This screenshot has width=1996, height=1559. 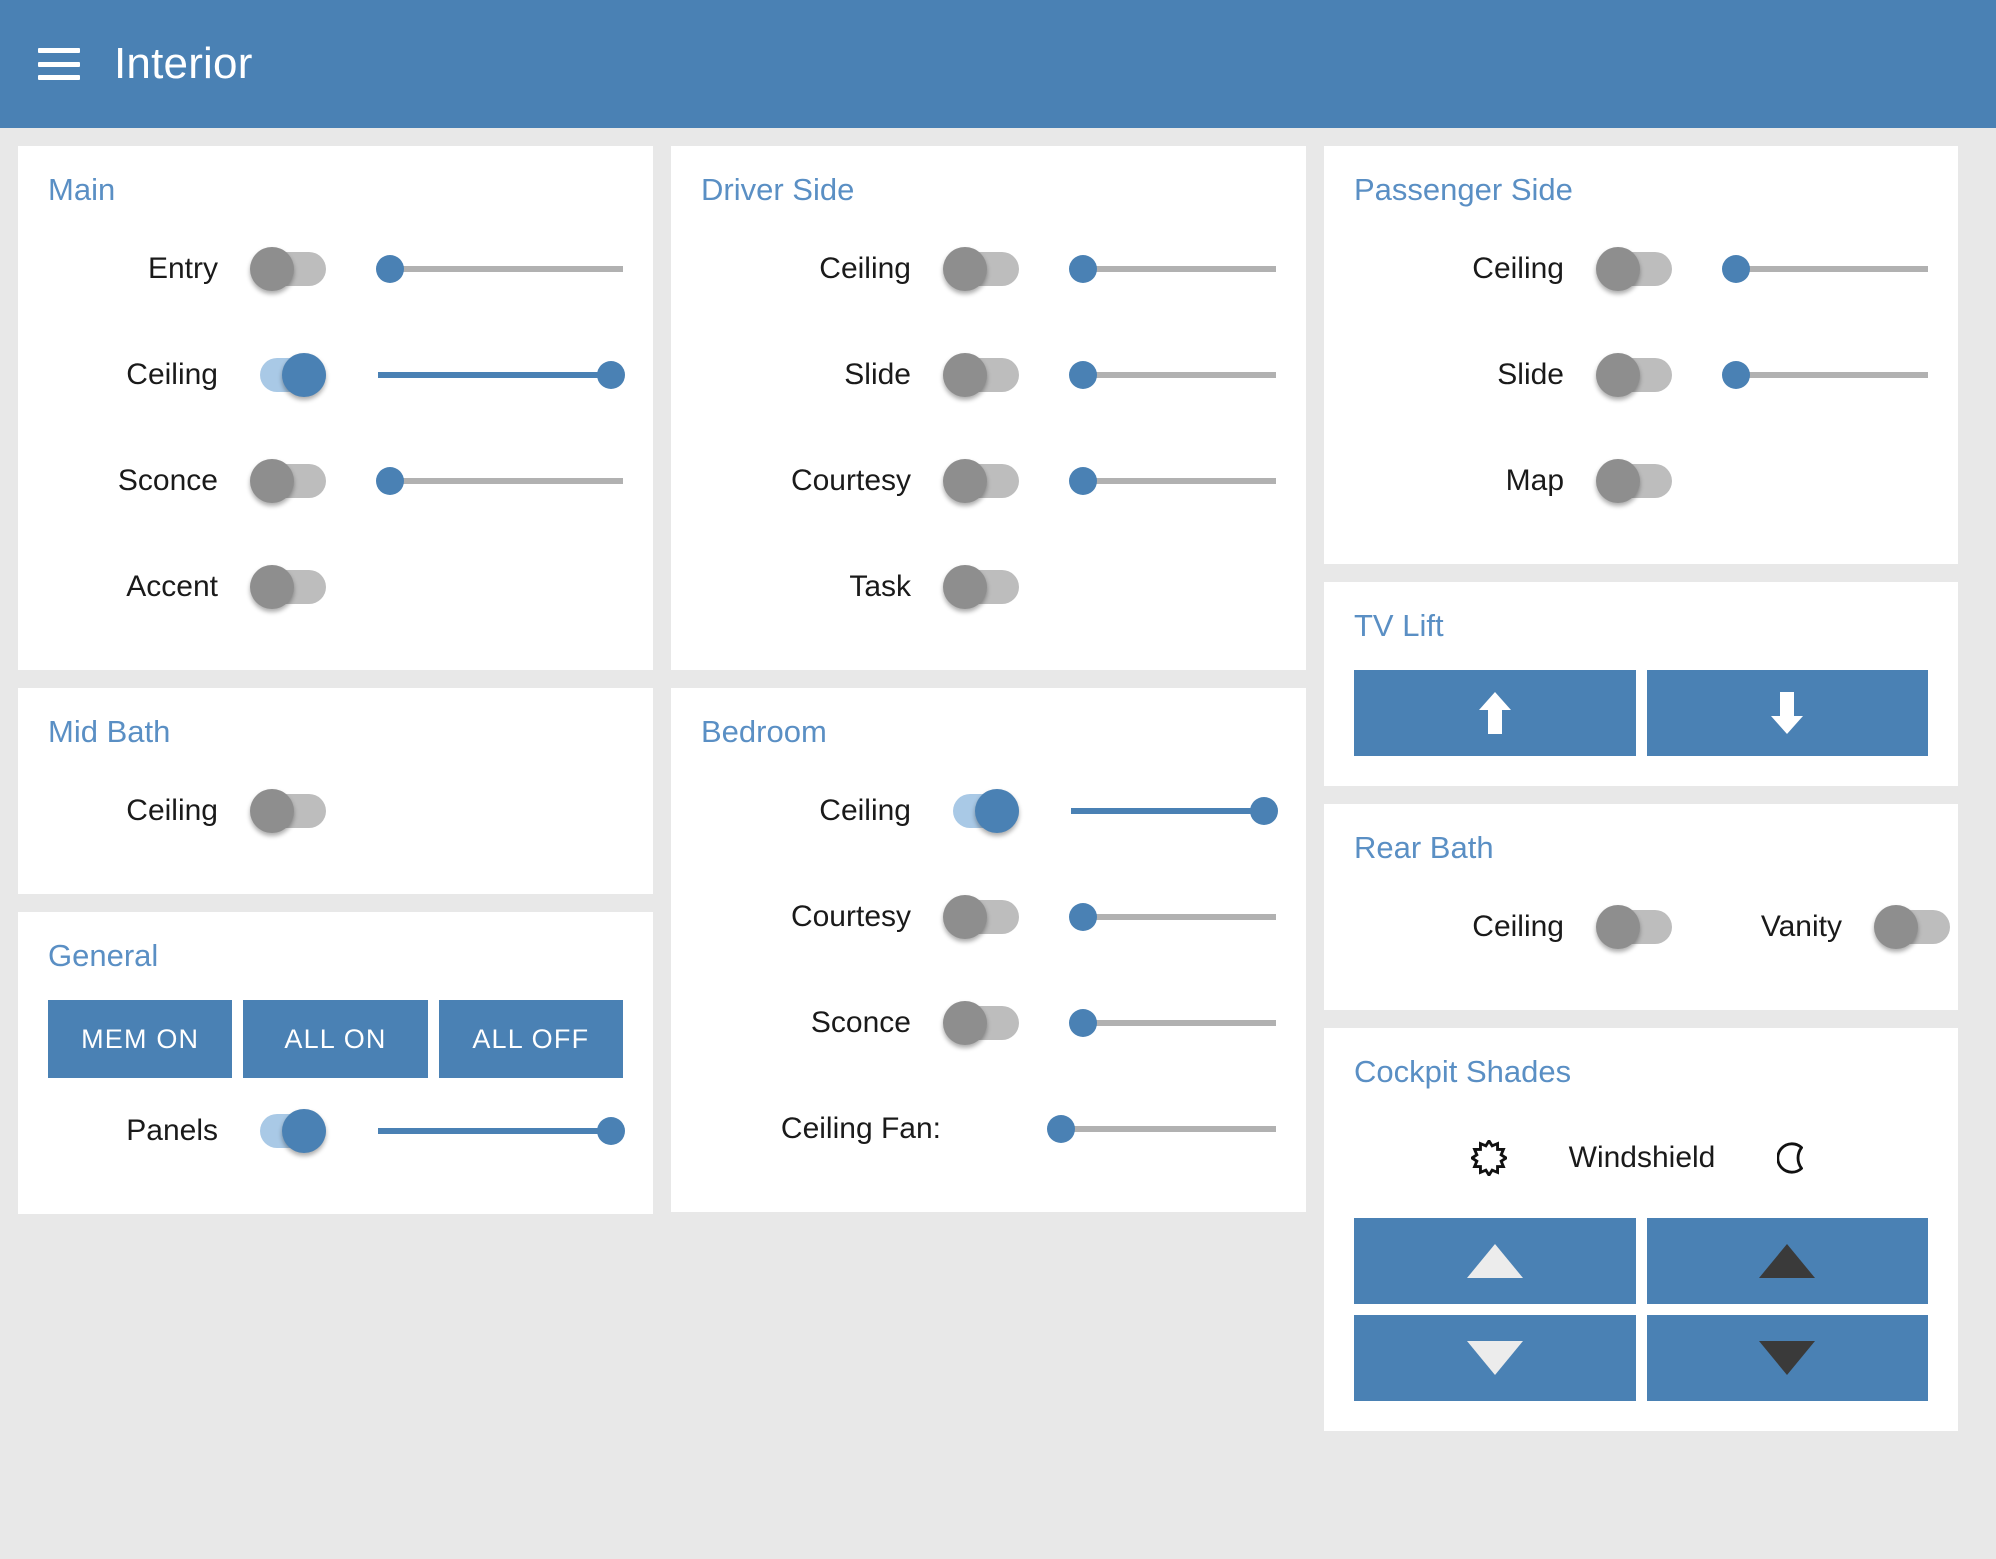 I want to click on row-label: Sconce, so click(x=860, y=1022).